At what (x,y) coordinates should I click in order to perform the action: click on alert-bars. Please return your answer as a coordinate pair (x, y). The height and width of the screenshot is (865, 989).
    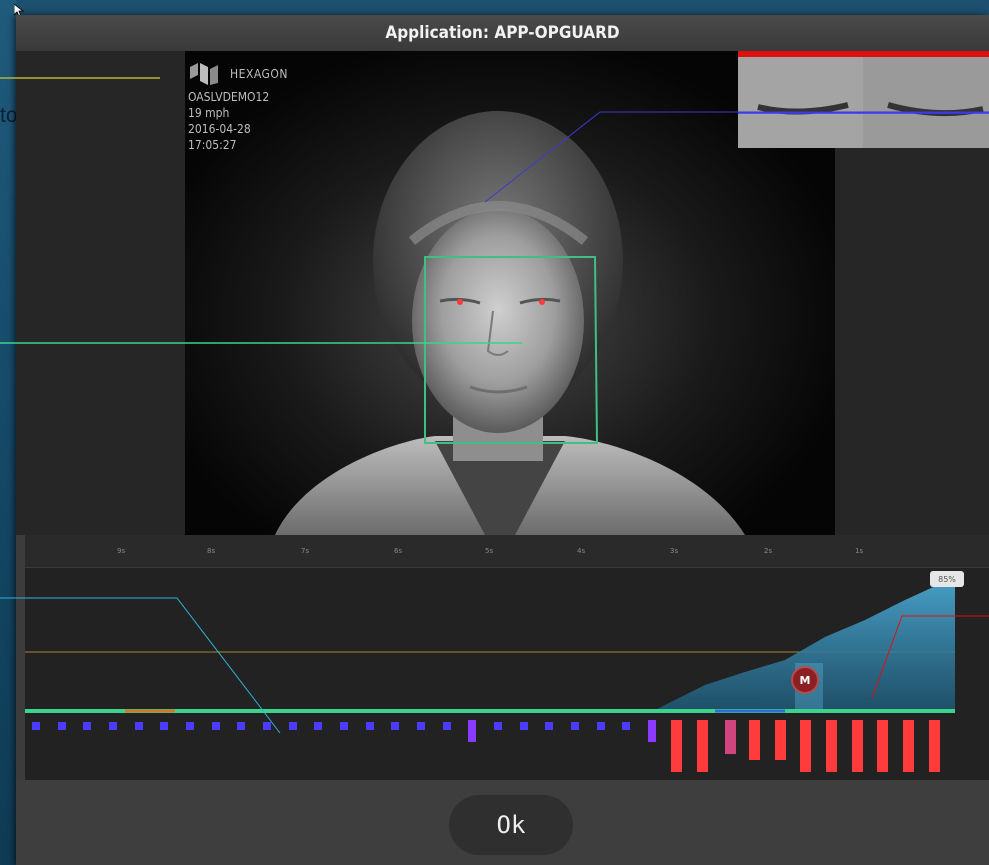
    Looking at the image, I should click on (805, 746).